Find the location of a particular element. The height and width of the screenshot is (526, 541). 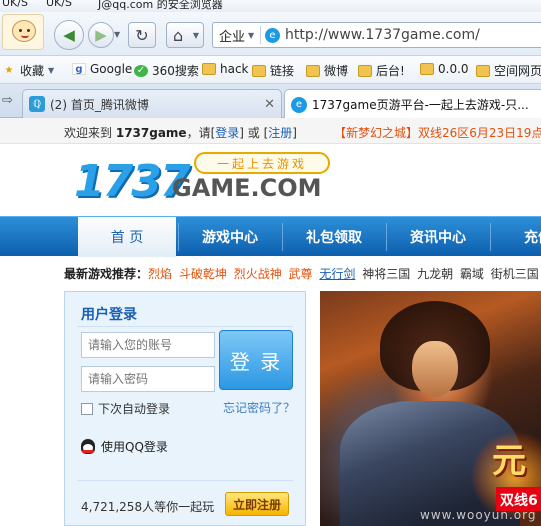

title-bar: UK/S UK/S J@qq.com 的安全浏览器 is located at coordinates (270, 6).